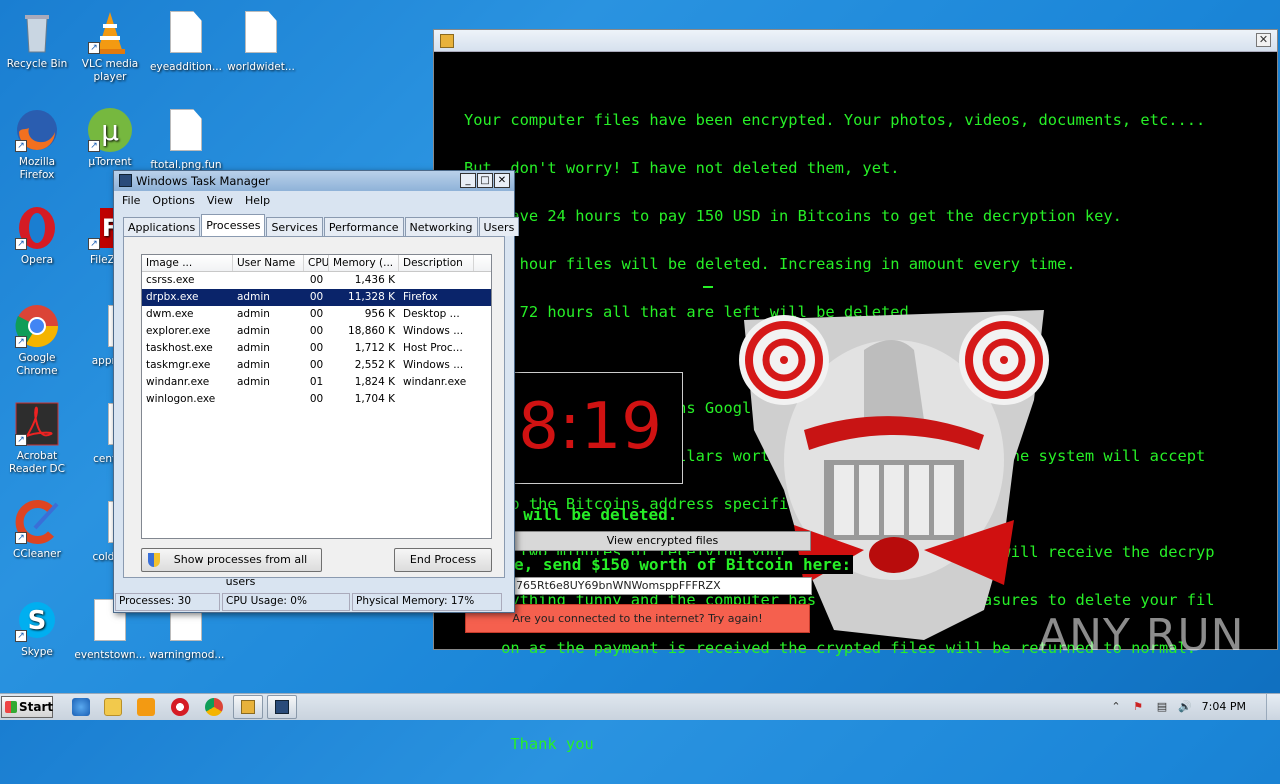  Describe the element at coordinates (282, 707) in the screenshot. I see `taskbar-task-manager-button` at that location.